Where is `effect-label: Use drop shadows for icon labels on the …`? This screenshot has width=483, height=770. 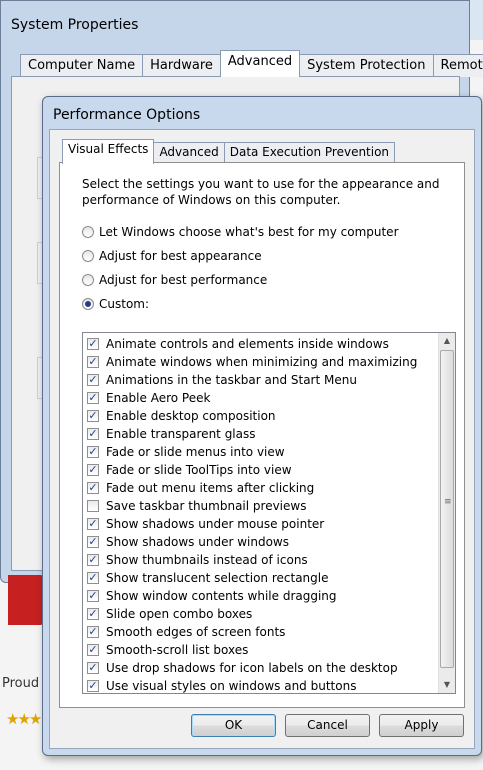
effect-label: Use drop shadows for icon labels on the … is located at coordinates (252, 668).